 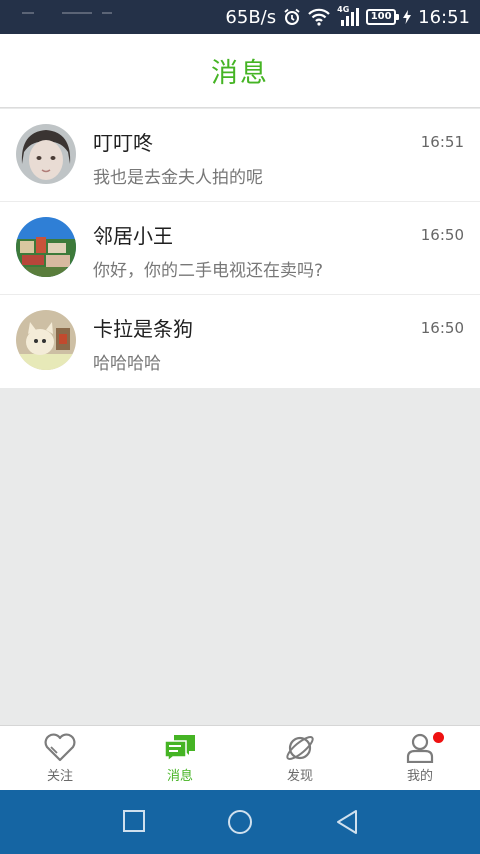 What do you see at coordinates (133, 236) in the screenshot?
I see `sender-name: 邻居小王` at bounding box center [133, 236].